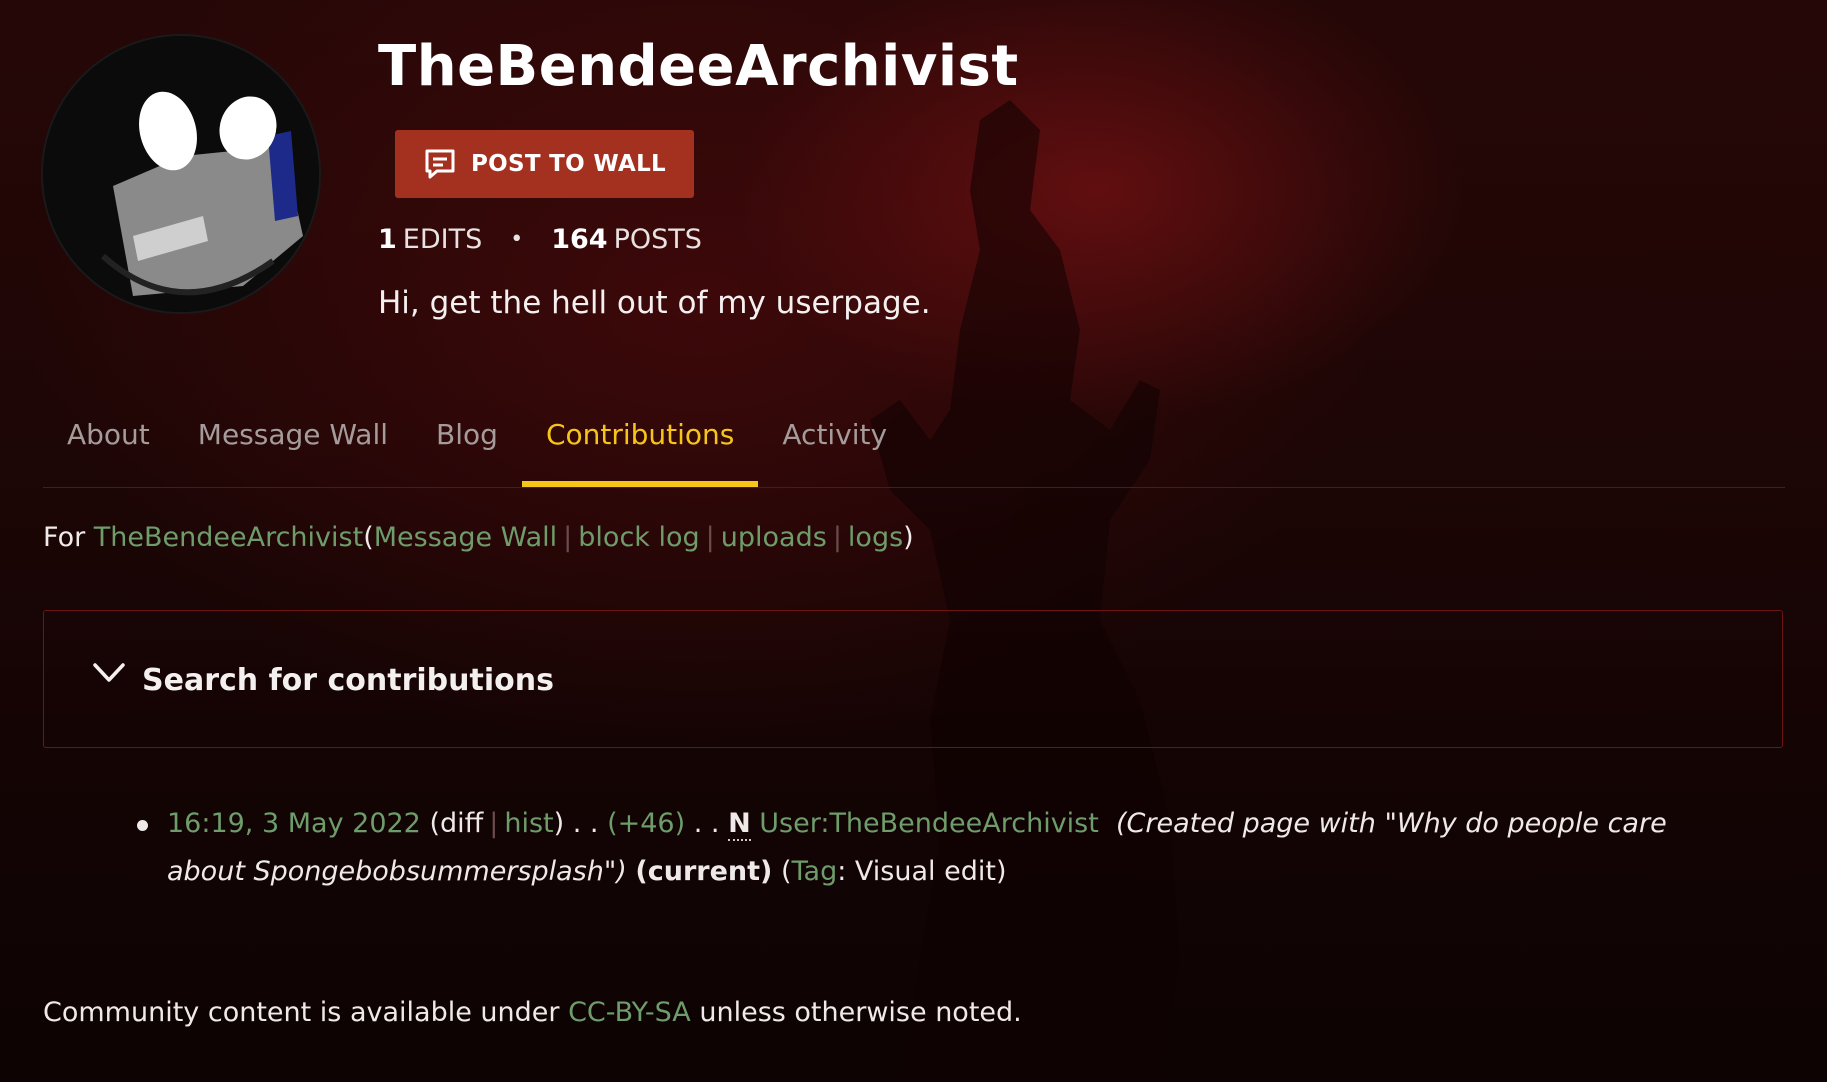 The height and width of the screenshot is (1082, 1827). Describe the element at coordinates (629, 1012) in the screenshot. I see `license-link: CC-BY-SA` at that location.